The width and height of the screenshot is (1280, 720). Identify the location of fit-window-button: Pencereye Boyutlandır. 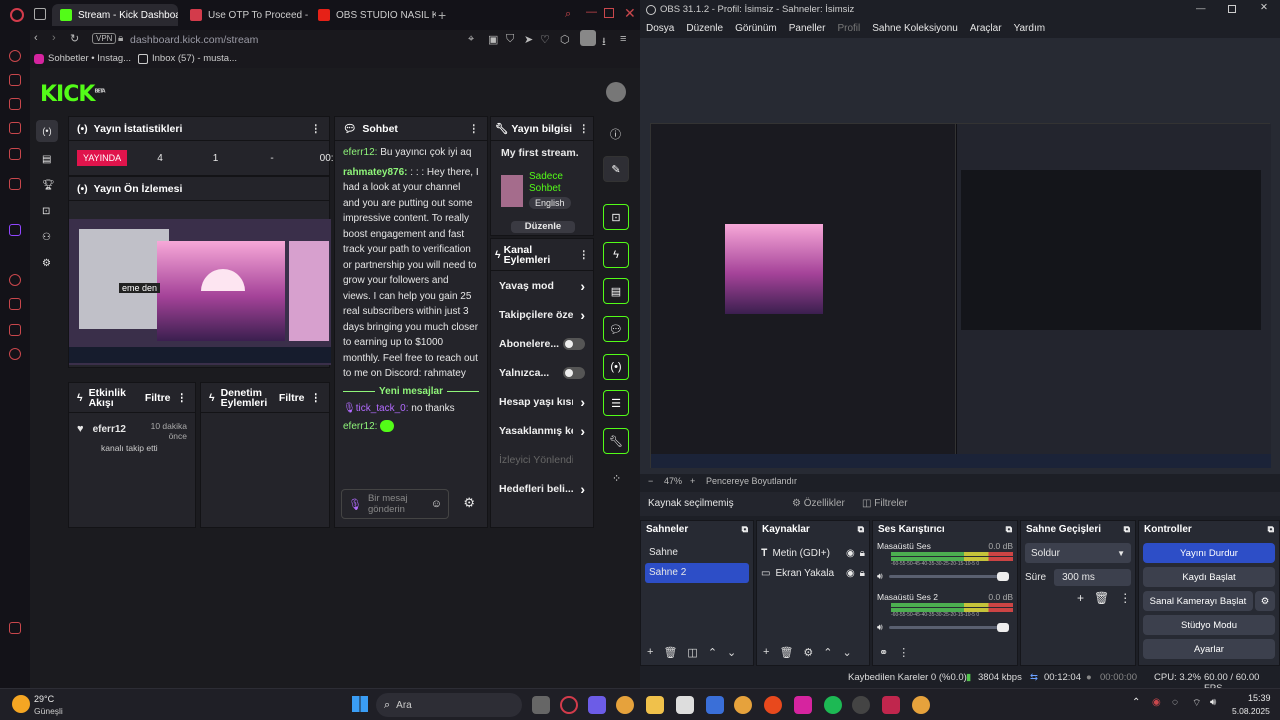
(751, 481).